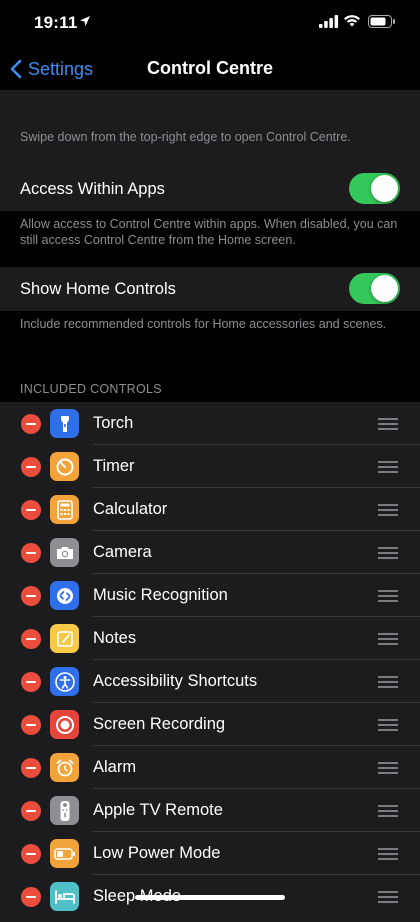 This screenshot has width=420, height=922. I want to click on list-item: Apple TV Remote, so click(210, 810).